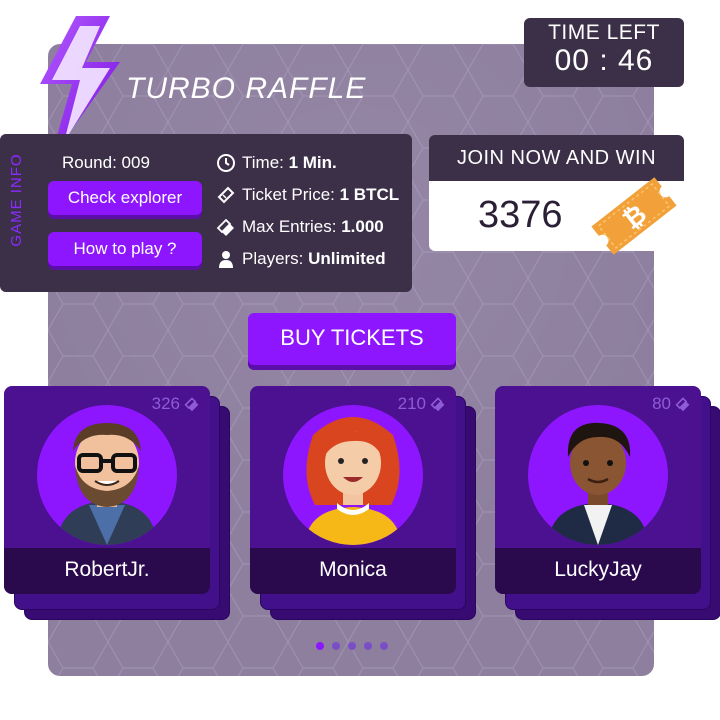 This screenshot has width=720, height=720. Describe the element at coordinates (16, 200) in the screenshot. I see `game-info-label: GAME INFO` at that location.